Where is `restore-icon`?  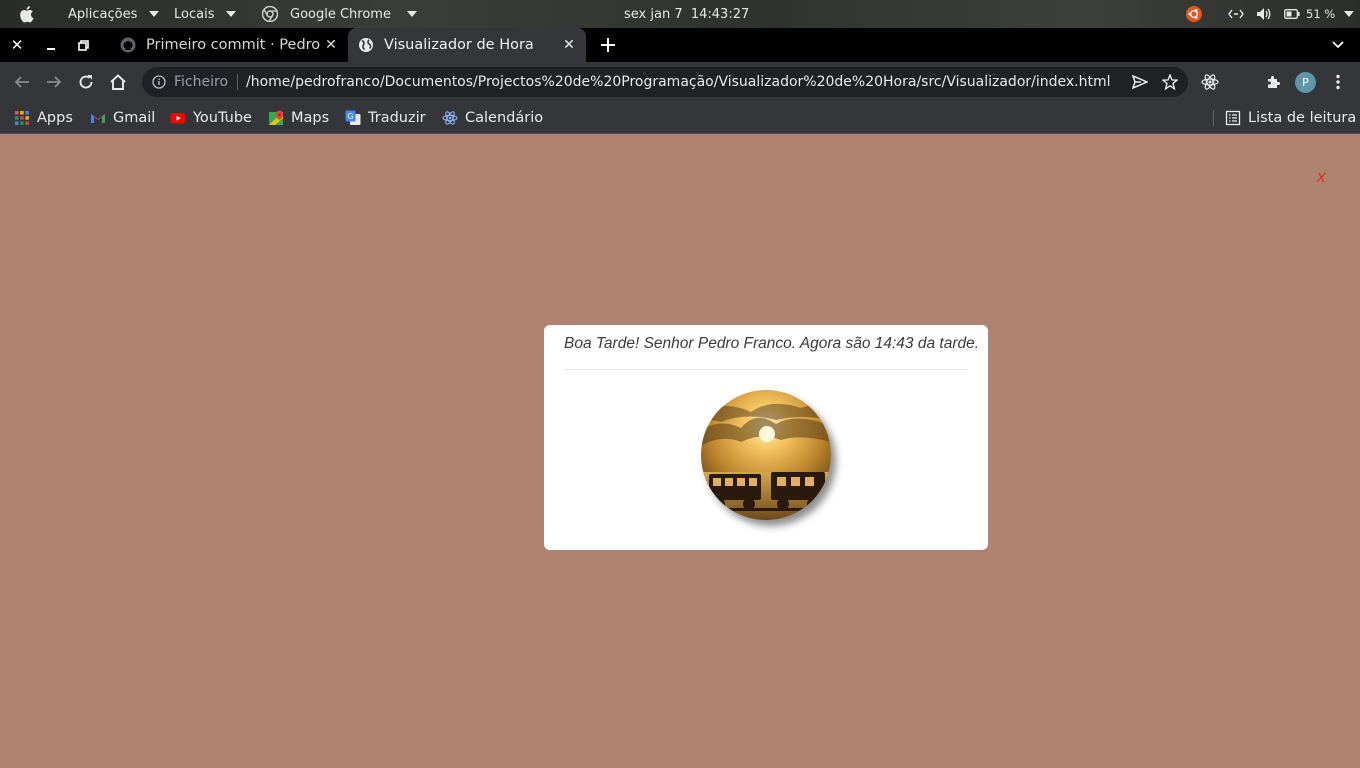
restore-icon is located at coordinates (83, 45).